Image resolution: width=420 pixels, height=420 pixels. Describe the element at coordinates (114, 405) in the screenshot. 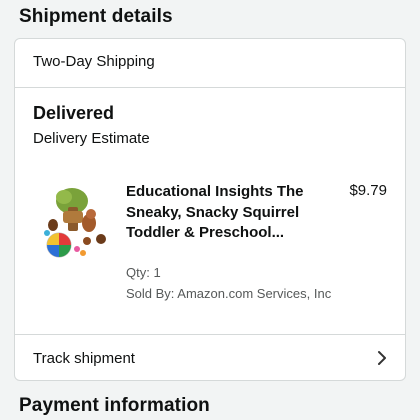

I see `payment-information-heading: Payment information` at that location.